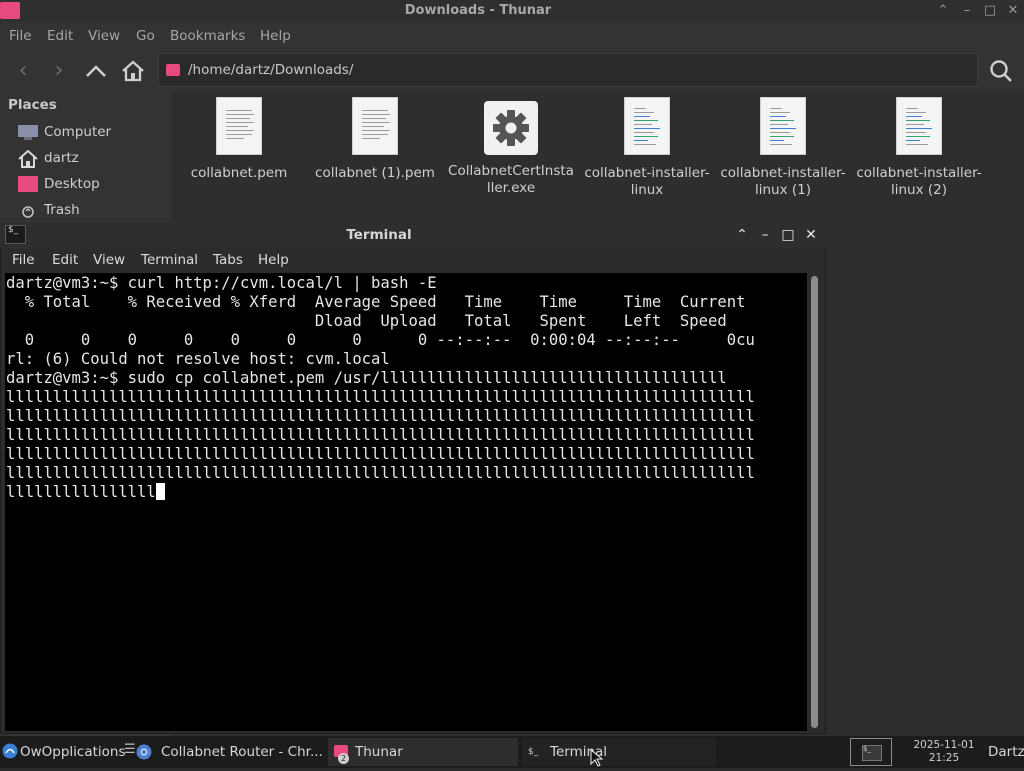  I want to click on thunar-menu-edit: Edit, so click(60, 36).